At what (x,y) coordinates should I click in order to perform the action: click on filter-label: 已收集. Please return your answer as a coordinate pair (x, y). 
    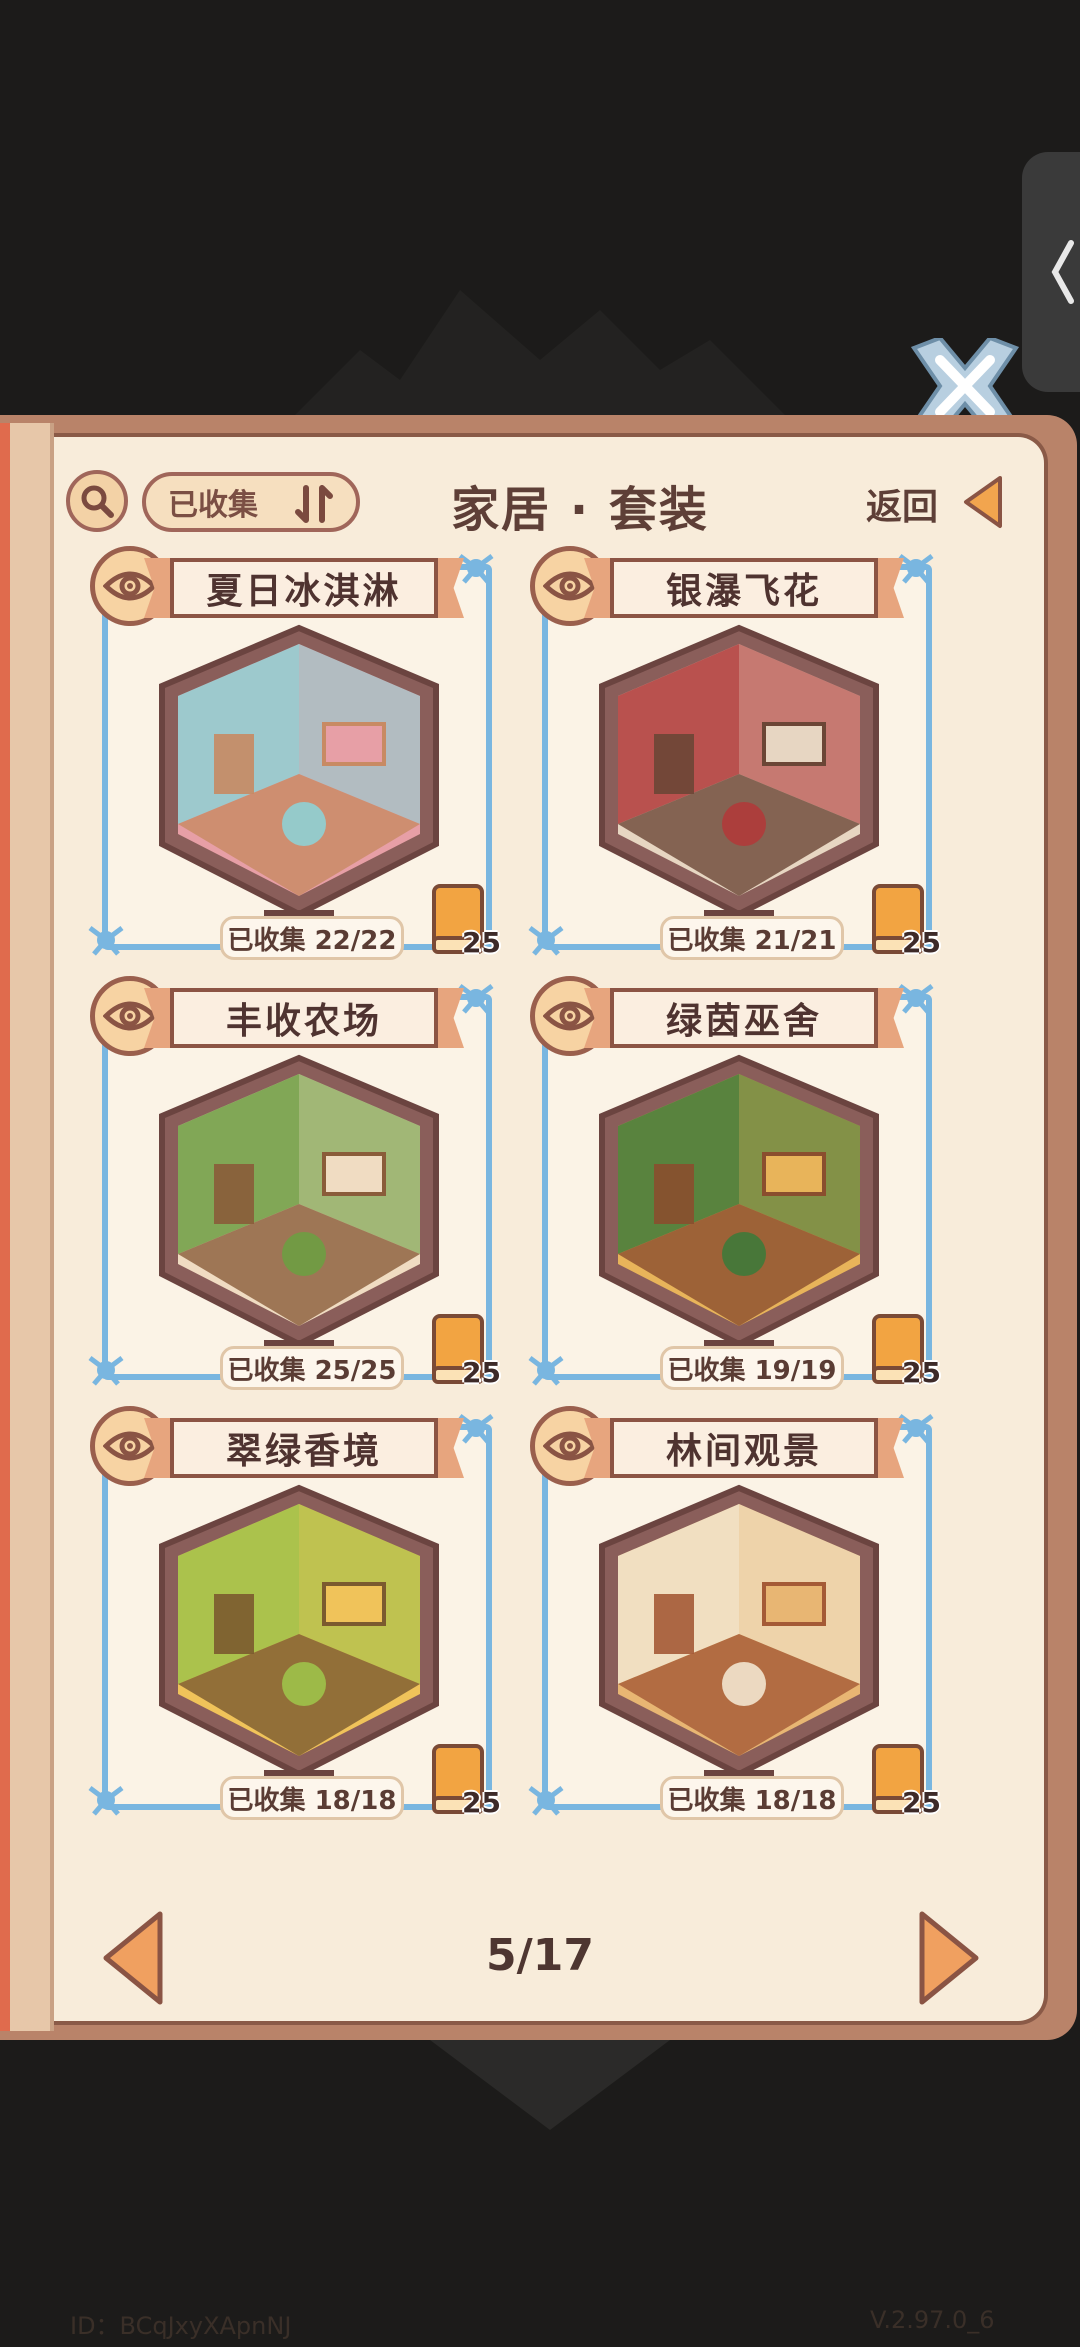
    Looking at the image, I should click on (213, 505).